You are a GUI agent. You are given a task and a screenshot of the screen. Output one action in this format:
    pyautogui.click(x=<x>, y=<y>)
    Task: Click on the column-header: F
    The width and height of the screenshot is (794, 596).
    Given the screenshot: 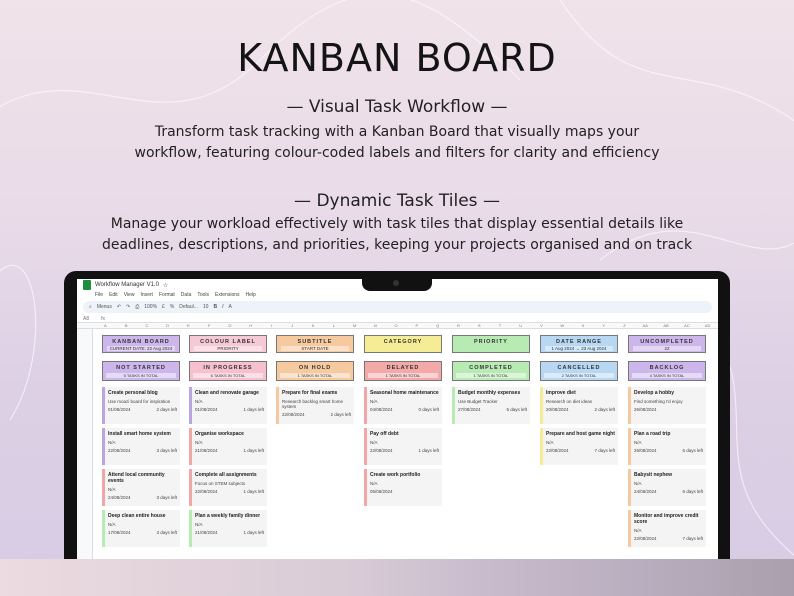 What is the action you would take?
    pyautogui.click(x=209, y=325)
    